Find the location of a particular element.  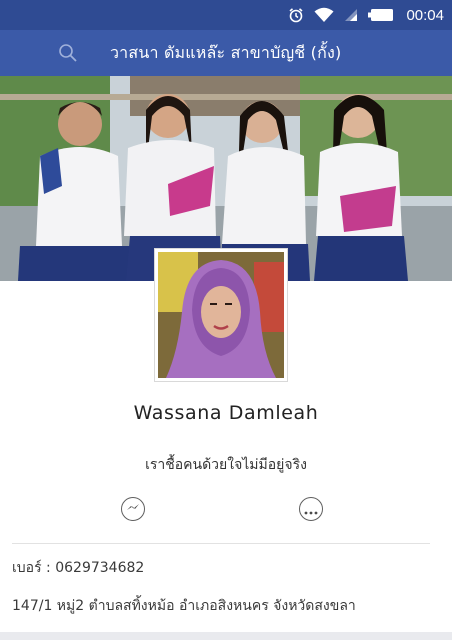

status-time: 00:04 is located at coordinates (425, 15).